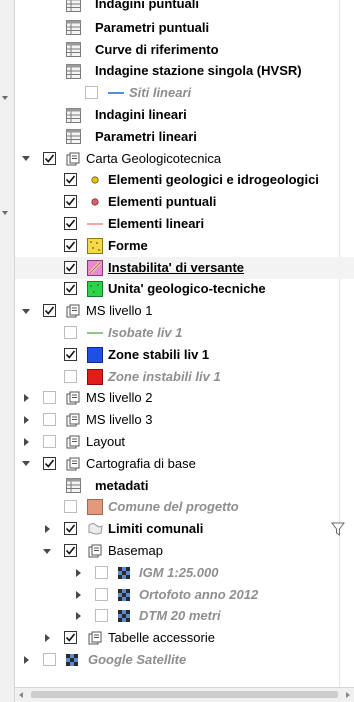  I want to click on layer-row: Parametri lineari, so click(184, 137).